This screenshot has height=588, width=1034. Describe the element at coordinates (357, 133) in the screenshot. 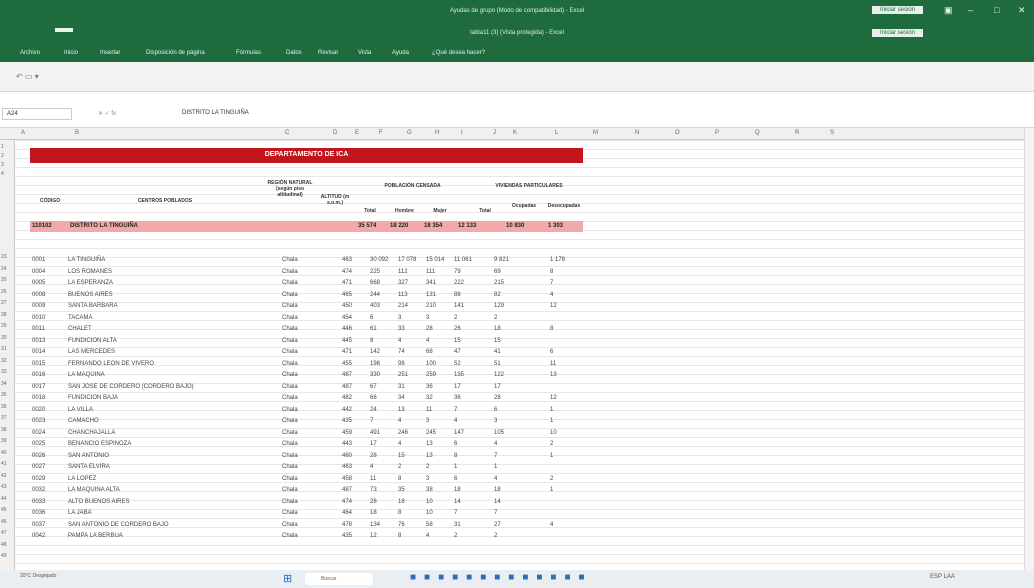

I see `column-header: E` at that location.